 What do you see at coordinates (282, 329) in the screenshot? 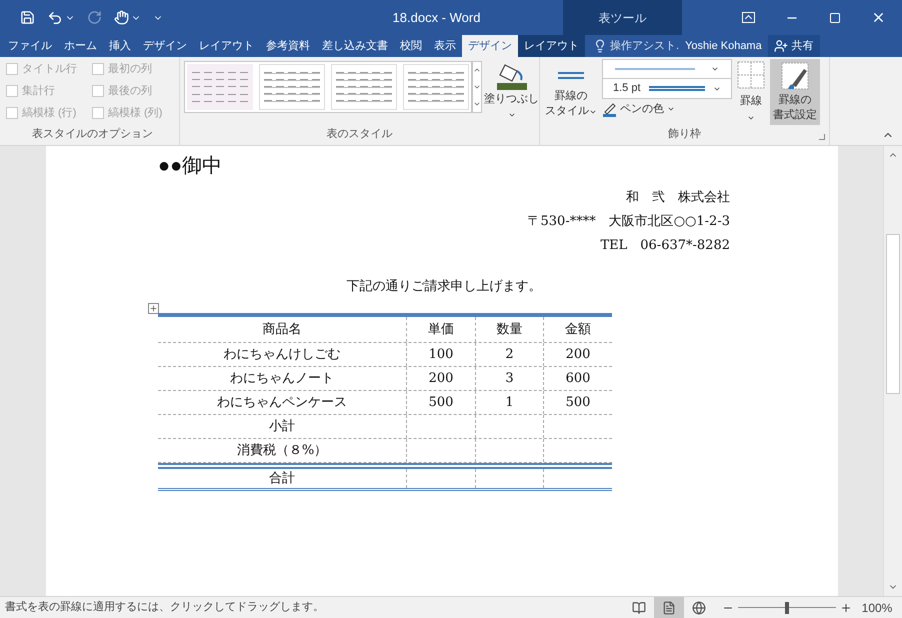
I see `column-header: 商品名` at bounding box center [282, 329].